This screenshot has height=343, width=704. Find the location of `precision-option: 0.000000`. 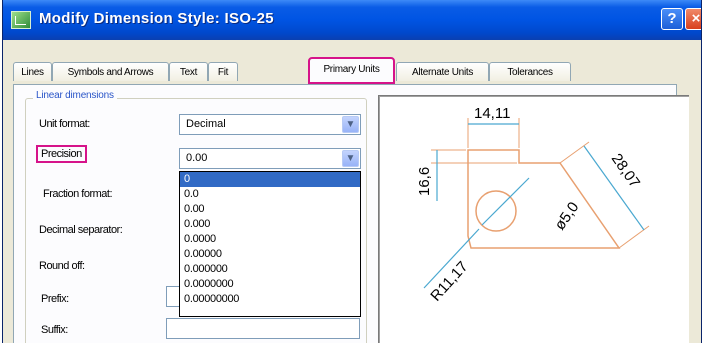

precision-option: 0.000000 is located at coordinates (270, 269).